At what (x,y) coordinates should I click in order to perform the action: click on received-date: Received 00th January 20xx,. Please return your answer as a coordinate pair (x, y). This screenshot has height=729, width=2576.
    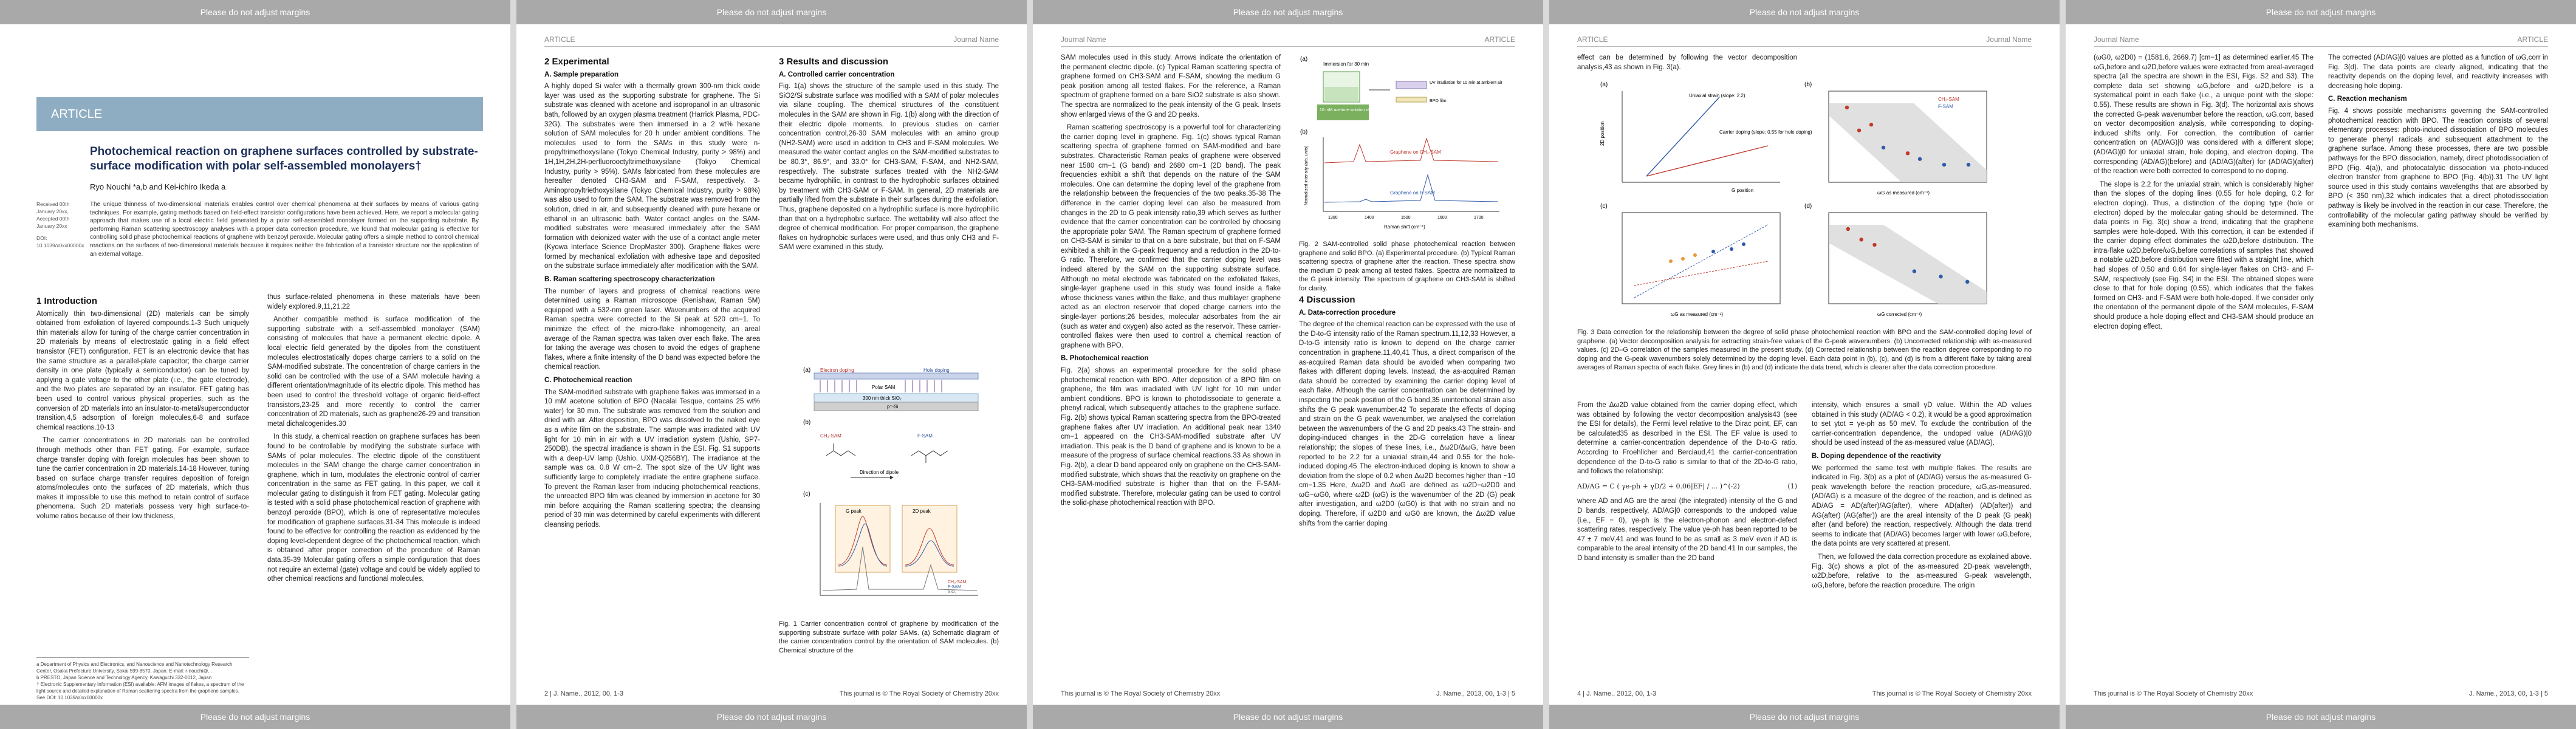
    Looking at the image, I should click on (53, 208).